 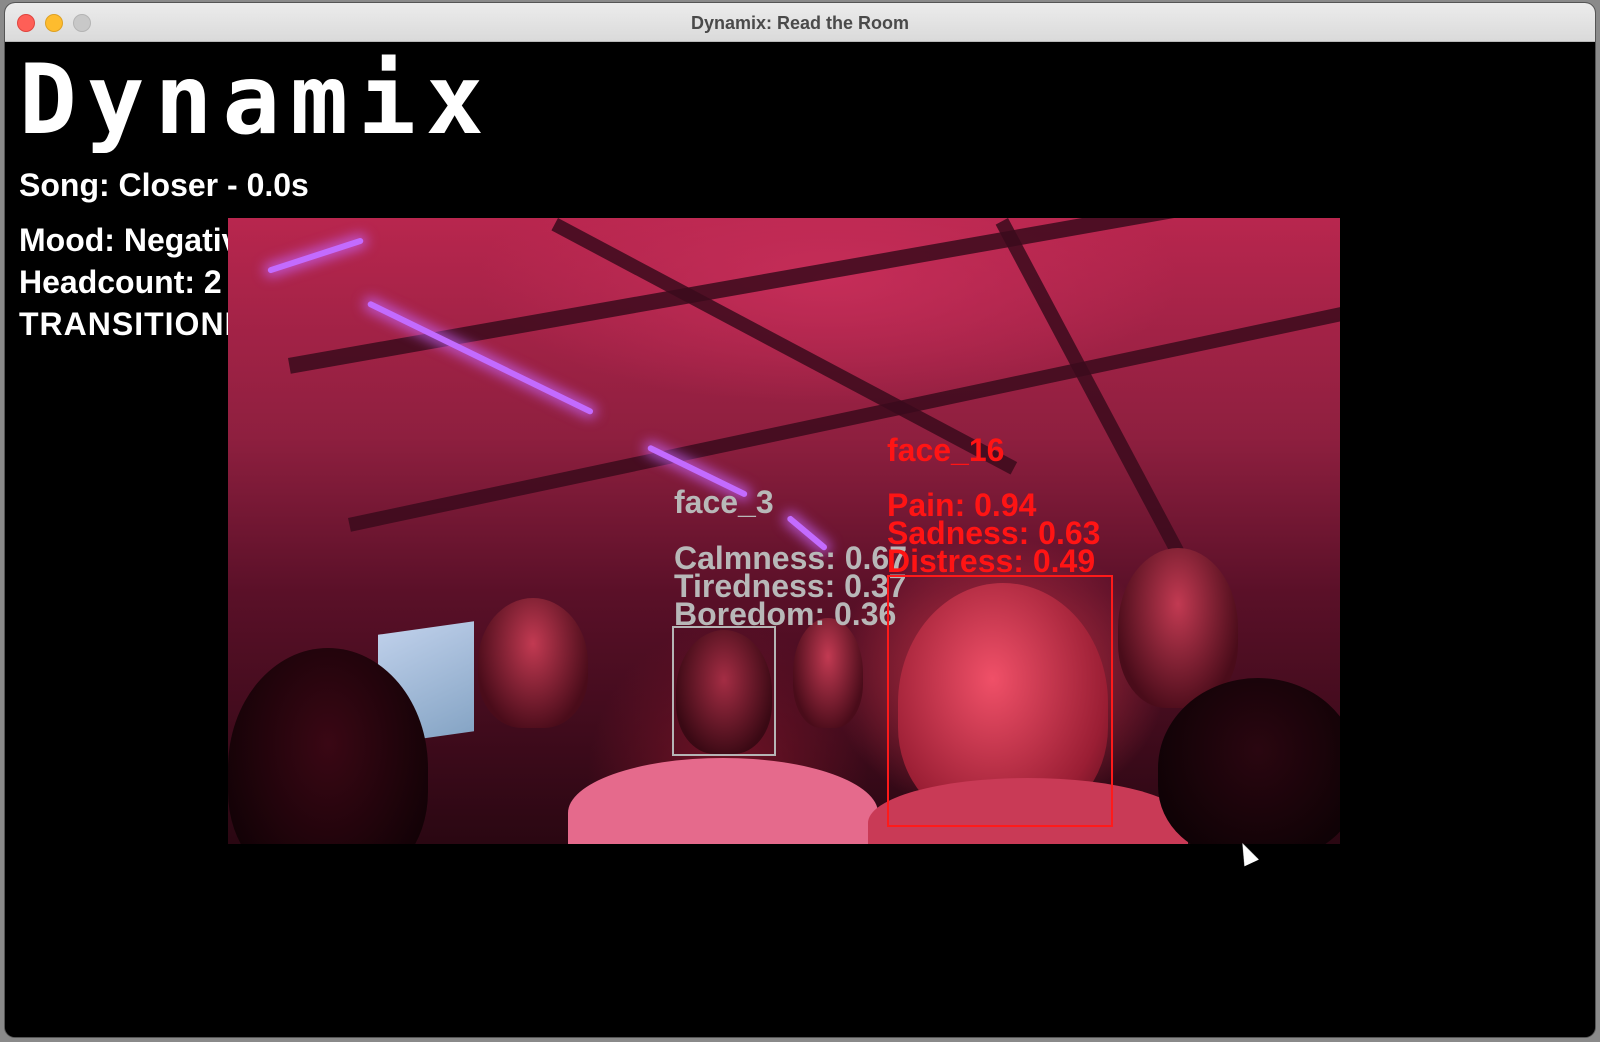 I want to click on title-bar: Dynamix: Read the Room, so click(x=800, y=22).